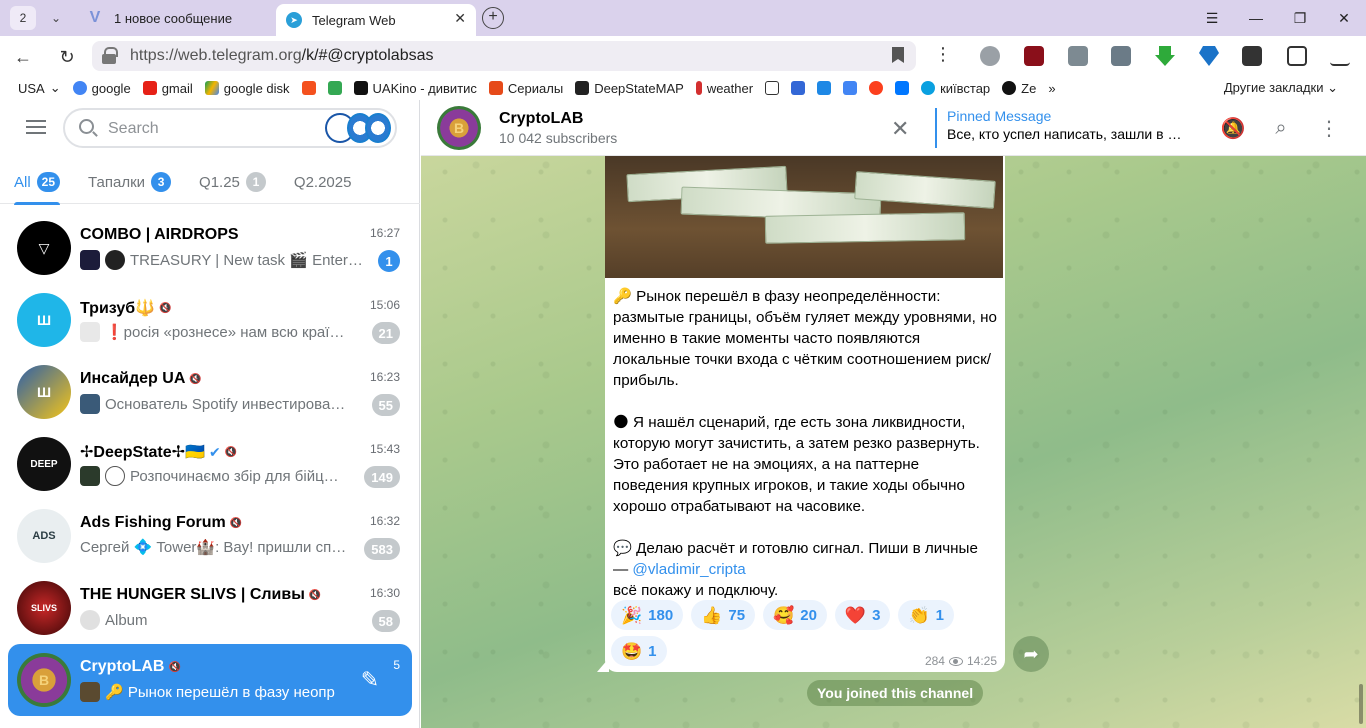 This screenshot has height=728, width=1366. What do you see at coordinates (898, 55) in the screenshot?
I see `bookmark-icon` at bounding box center [898, 55].